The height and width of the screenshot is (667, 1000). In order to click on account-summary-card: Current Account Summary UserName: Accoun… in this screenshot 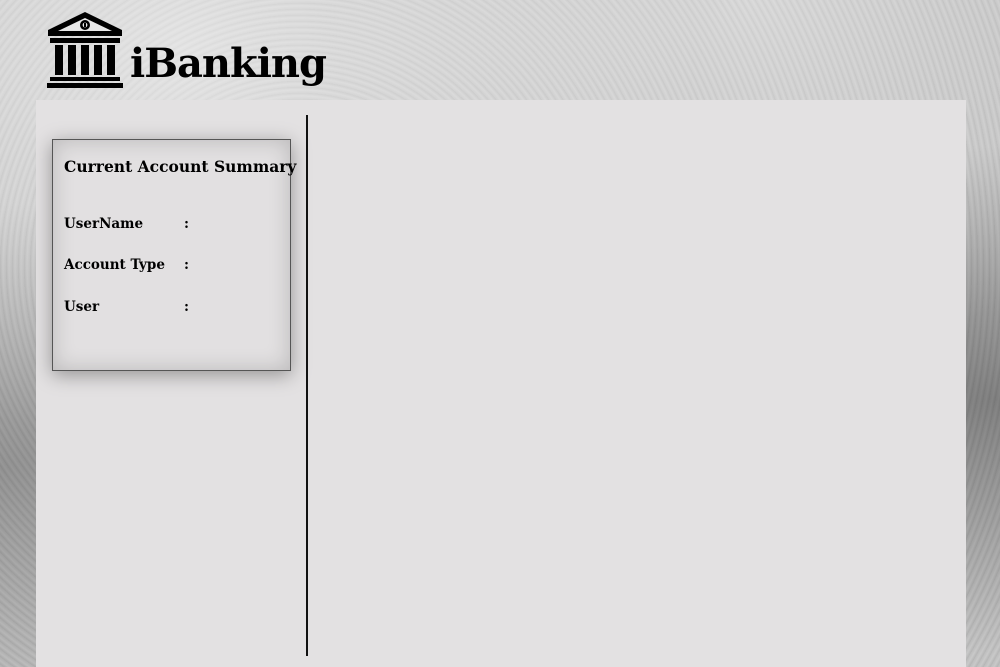, I will do `click(174, 255)`.